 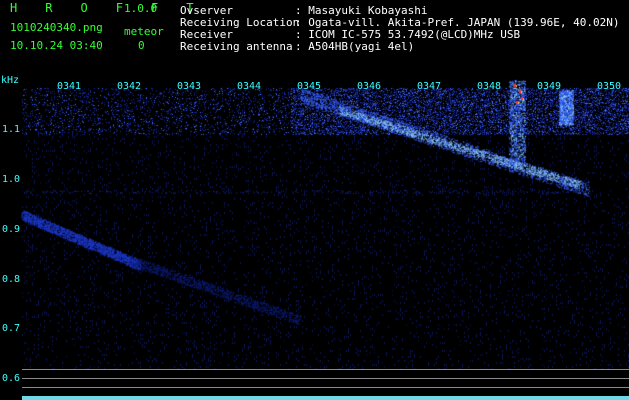 What do you see at coordinates (369, 86) in the screenshot?
I see `time-label-0346: 0346` at bounding box center [369, 86].